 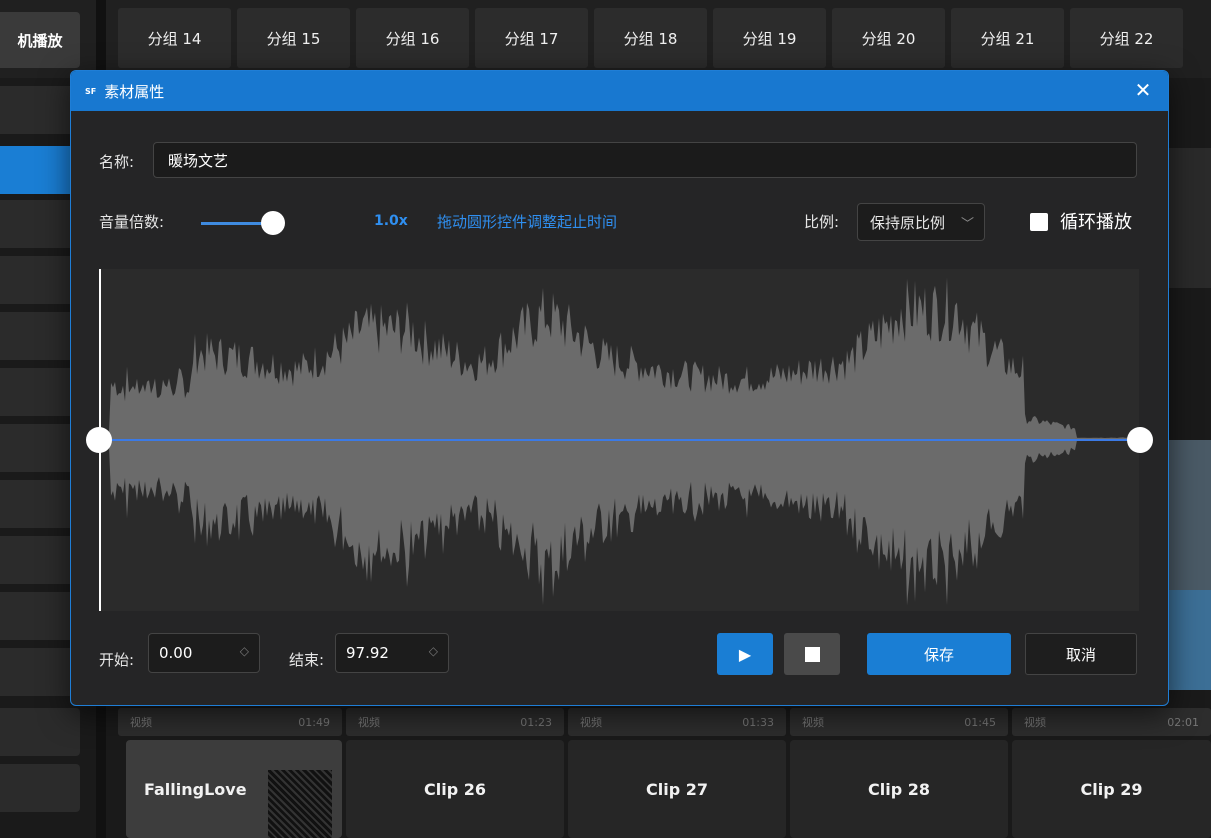 I want to click on clip-thumbnail, so click(x=300, y=804).